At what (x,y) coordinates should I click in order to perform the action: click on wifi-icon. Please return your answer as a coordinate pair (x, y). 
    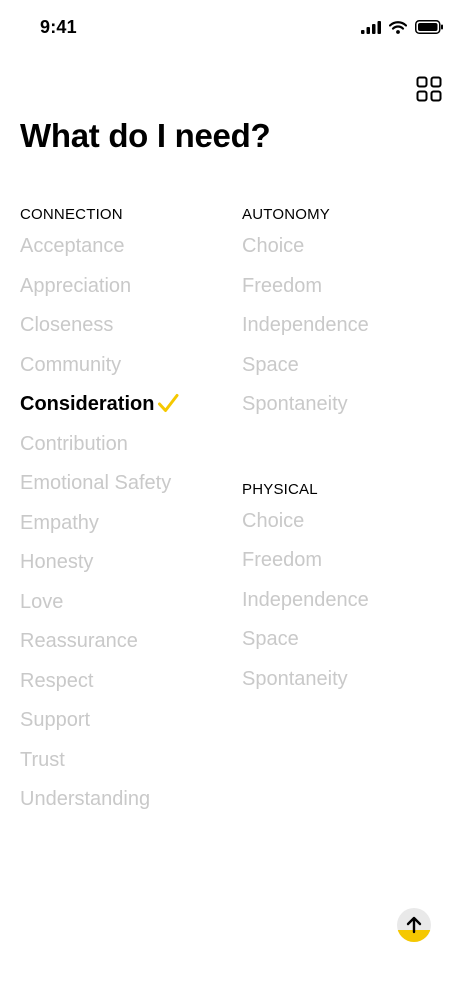
    Looking at the image, I should click on (398, 27).